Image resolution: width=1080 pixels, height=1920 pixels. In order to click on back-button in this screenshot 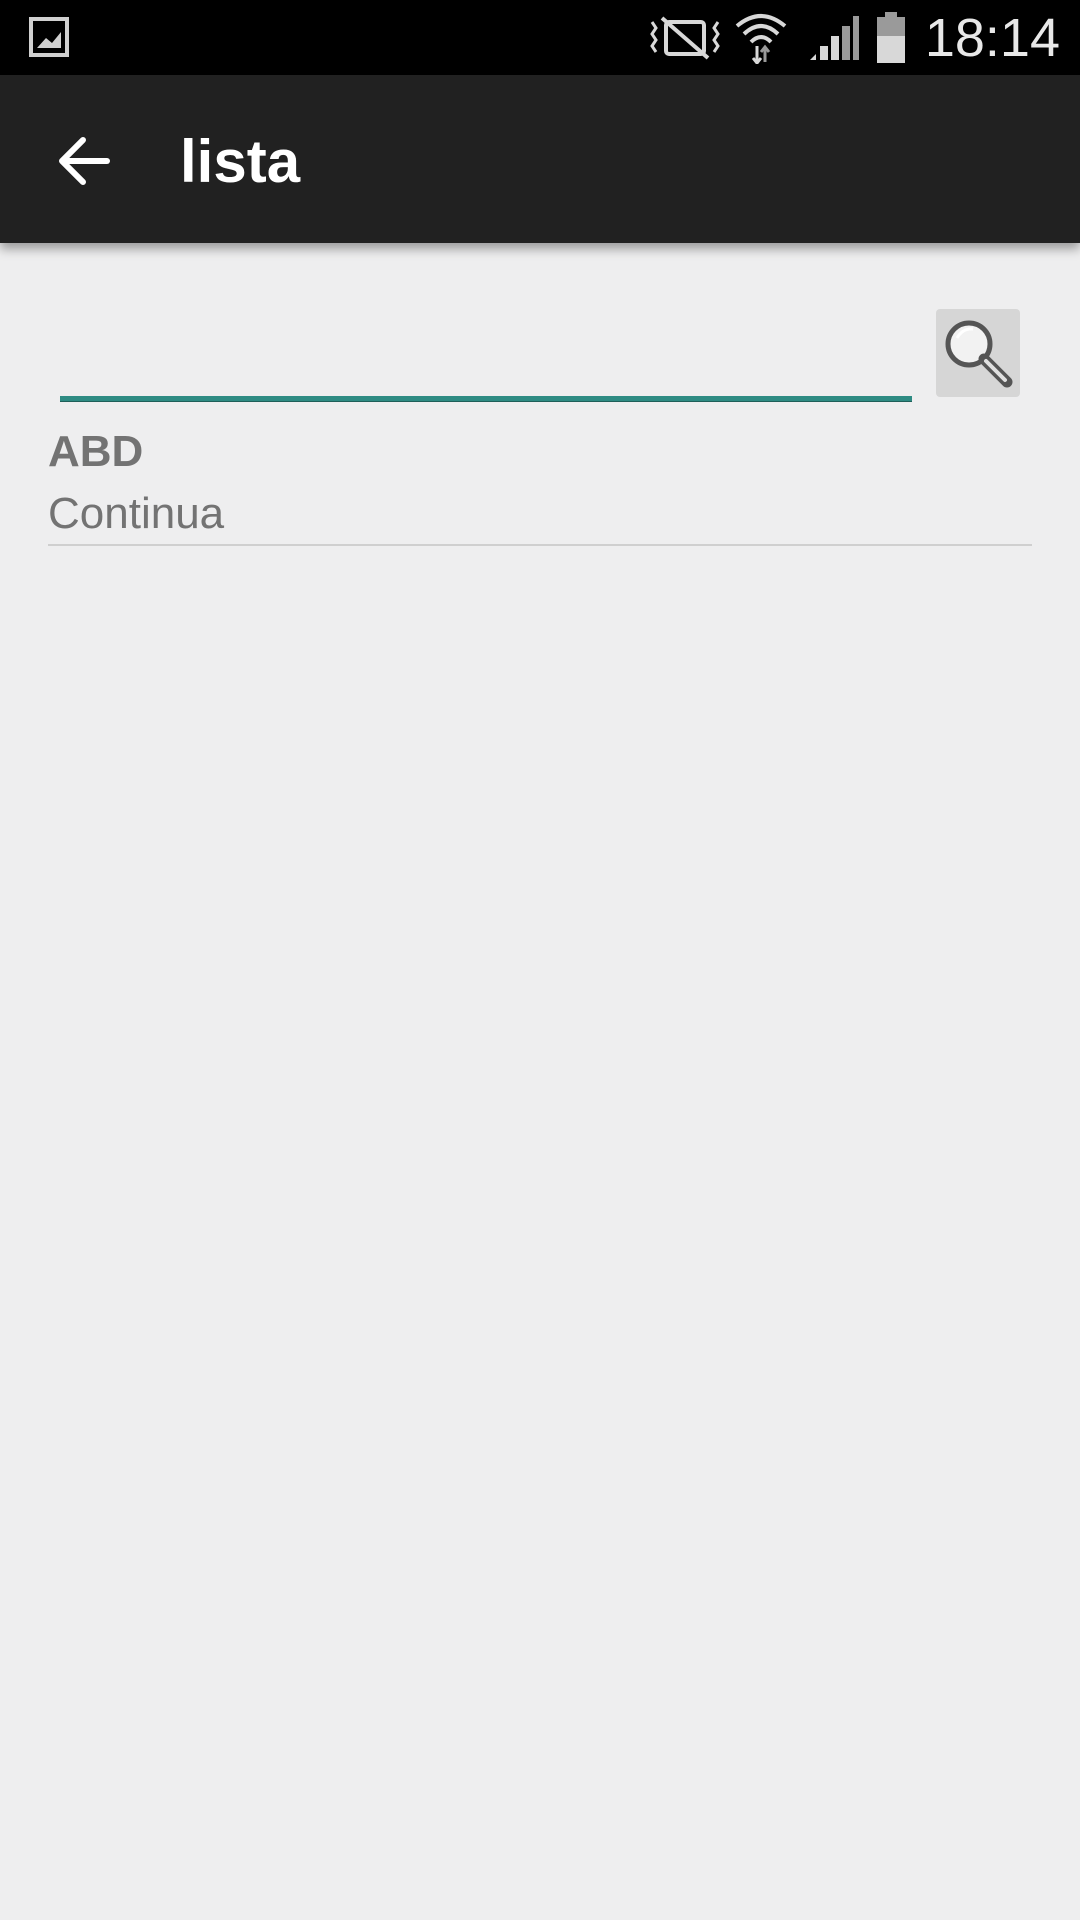, I will do `click(84, 161)`.